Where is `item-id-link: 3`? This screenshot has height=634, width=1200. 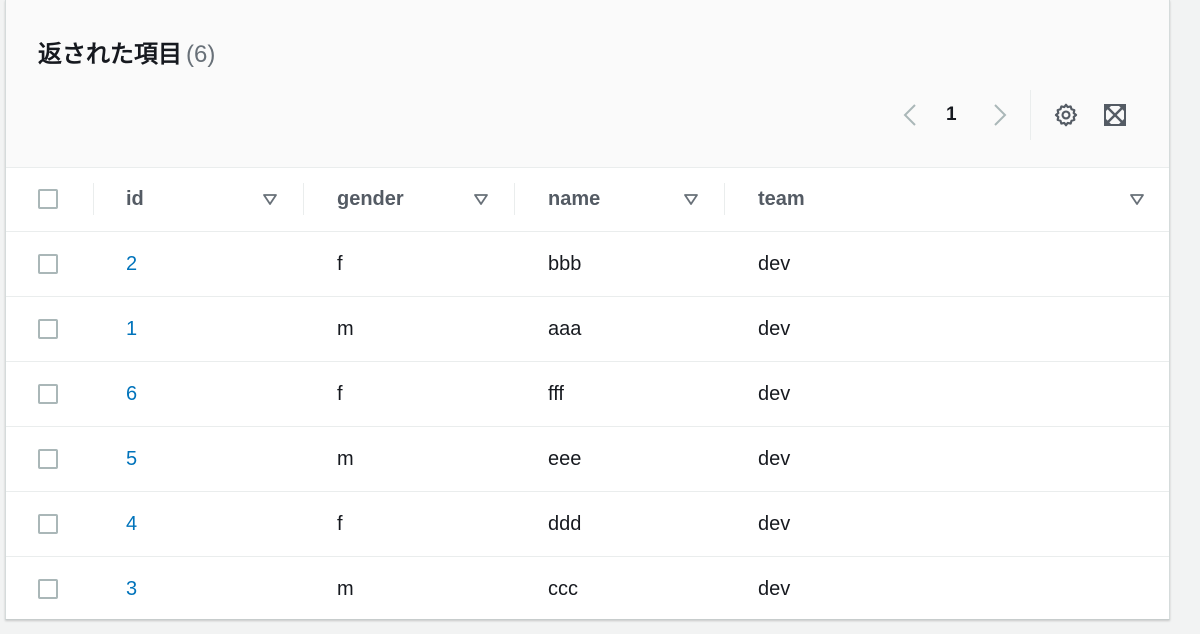 item-id-link: 3 is located at coordinates (131, 589).